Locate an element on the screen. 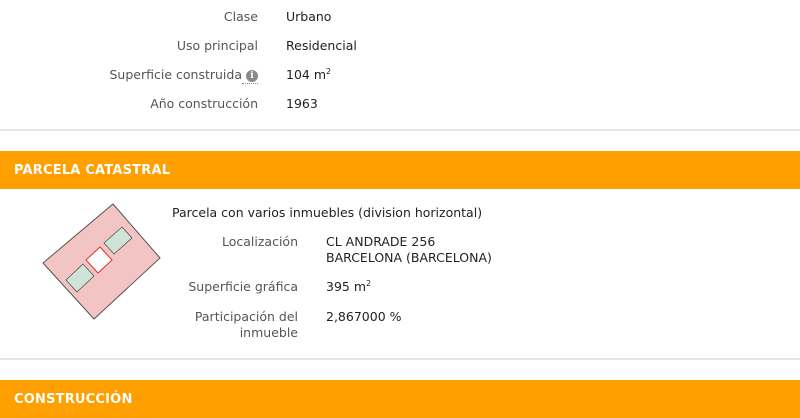 The image size is (800, 418). superficie-construida-label: Superficie construida i is located at coordinates (149, 75).